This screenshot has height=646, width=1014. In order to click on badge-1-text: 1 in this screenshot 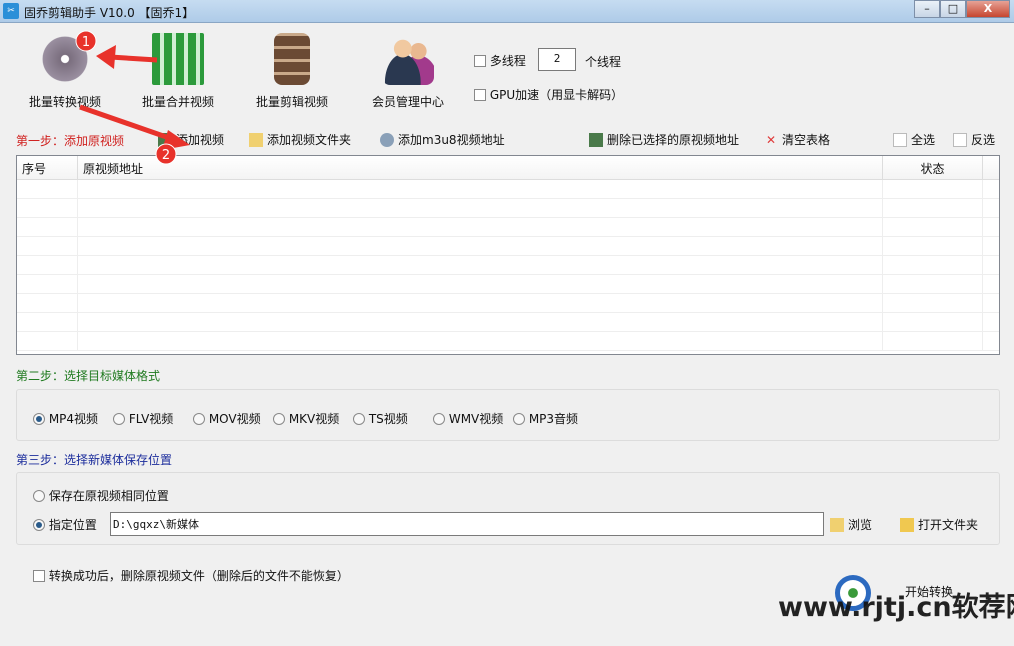, I will do `click(86, 42)`.